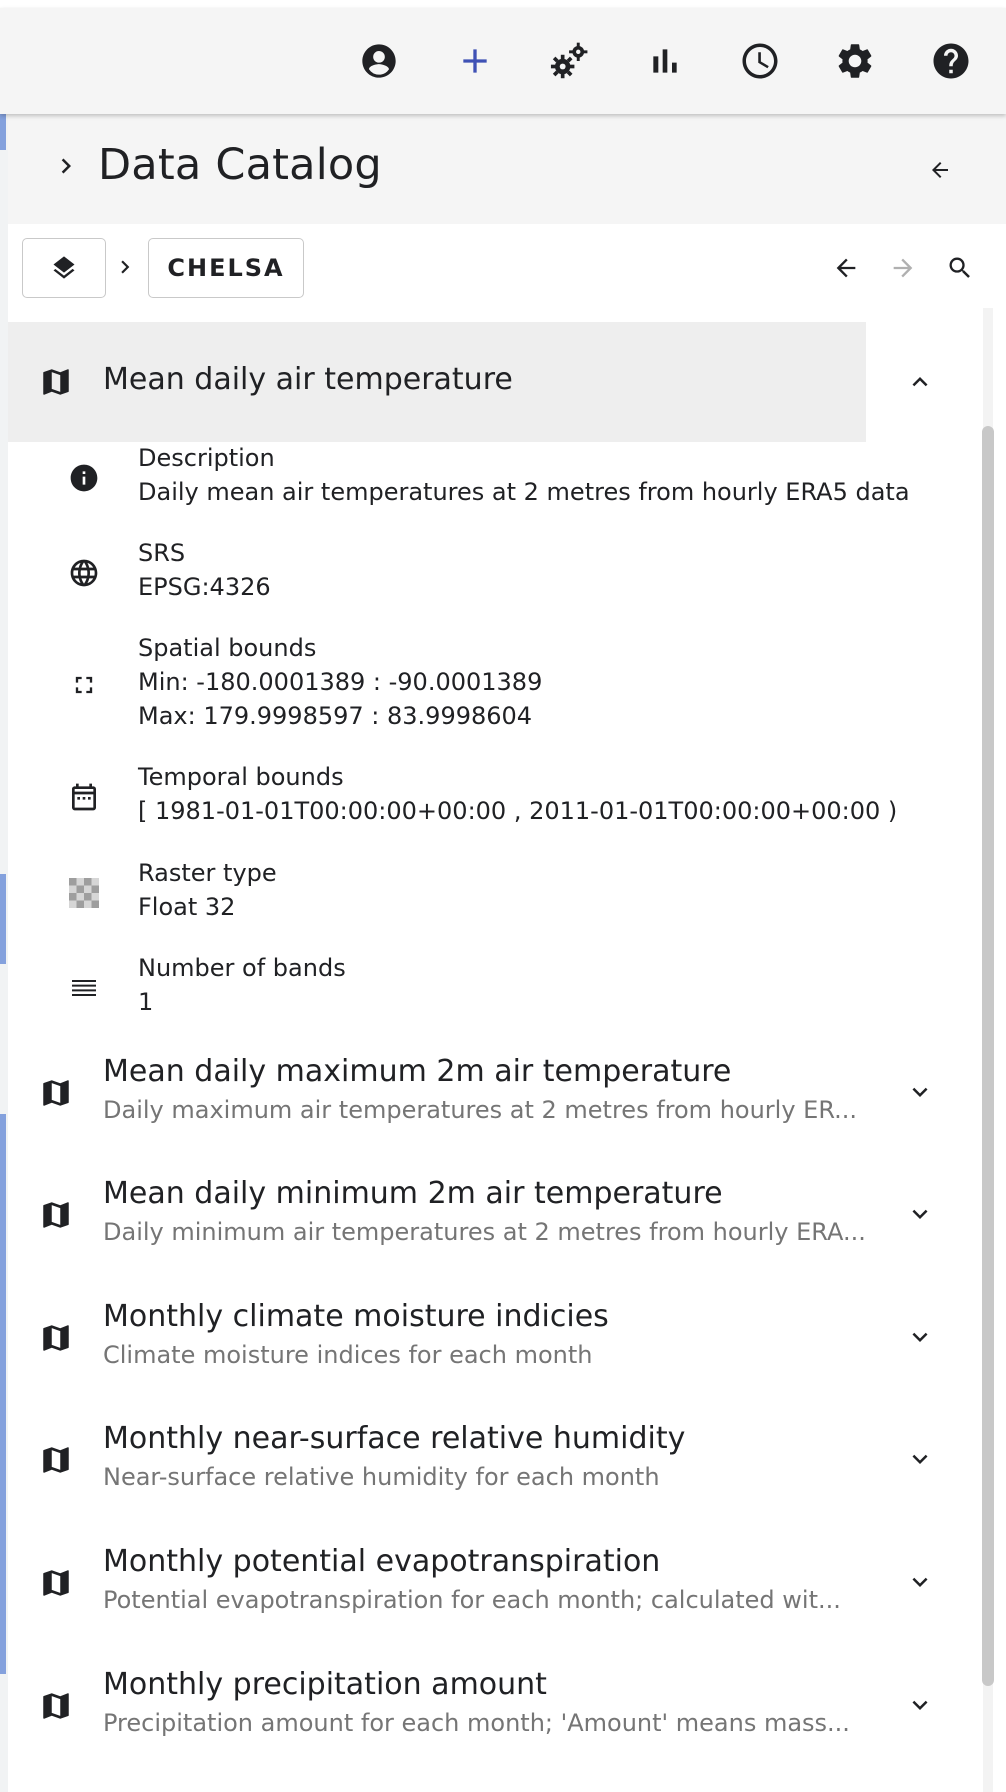 The image size is (1006, 1792). I want to click on breadcrumb-root-button, so click(64, 268).